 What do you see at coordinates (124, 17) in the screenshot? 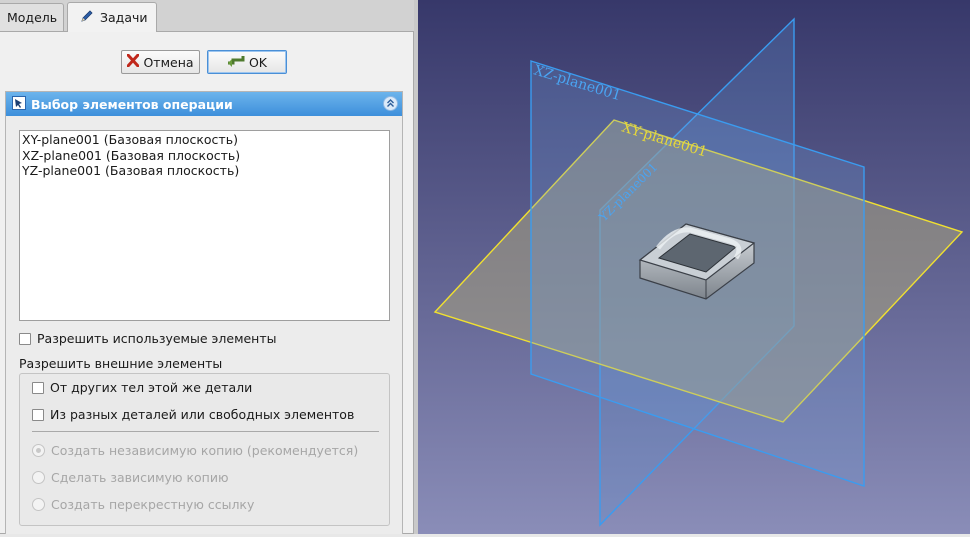
I see `tab-tasks-label: Задачи` at bounding box center [124, 17].